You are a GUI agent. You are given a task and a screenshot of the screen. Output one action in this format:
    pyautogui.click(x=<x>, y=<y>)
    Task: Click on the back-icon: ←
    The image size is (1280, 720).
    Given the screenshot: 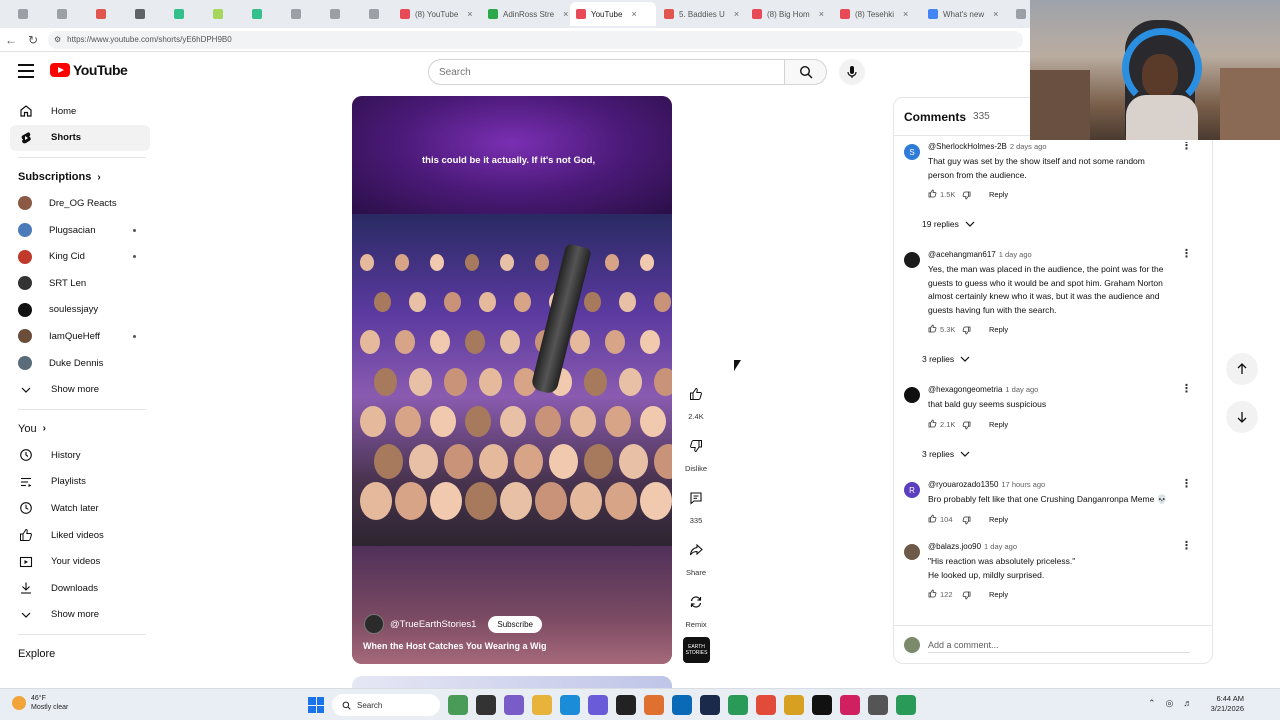 What is the action you would take?
    pyautogui.click(x=11, y=40)
    